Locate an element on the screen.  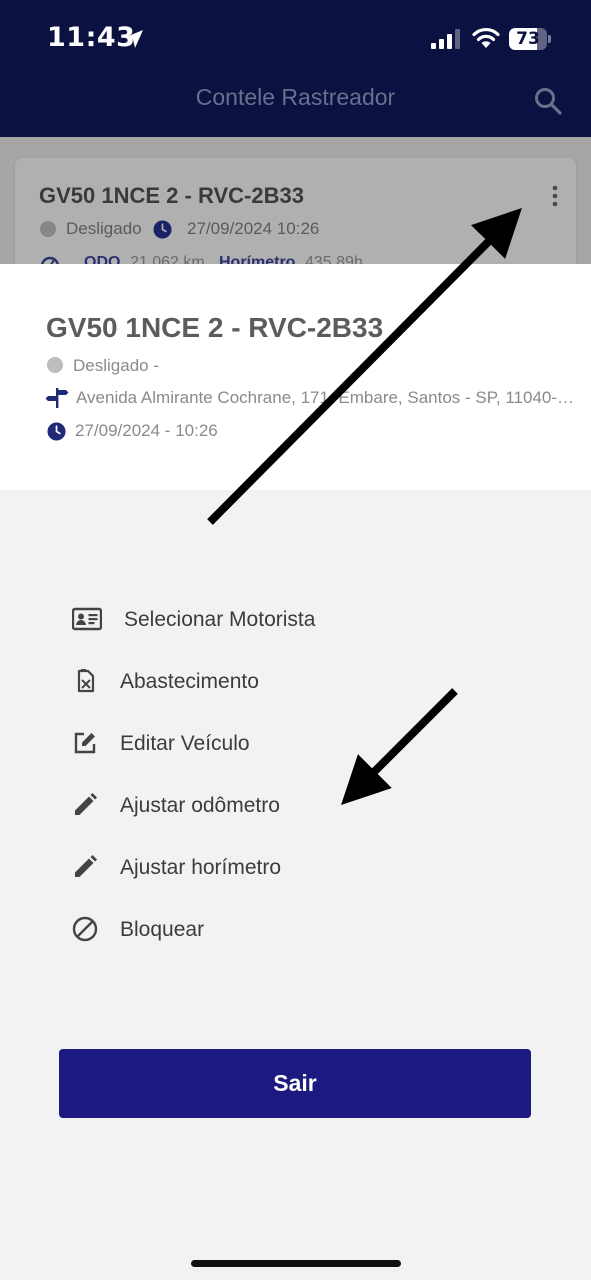
sheet-date: 27/09/2024 - 10:26 is located at coordinates (146, 430).